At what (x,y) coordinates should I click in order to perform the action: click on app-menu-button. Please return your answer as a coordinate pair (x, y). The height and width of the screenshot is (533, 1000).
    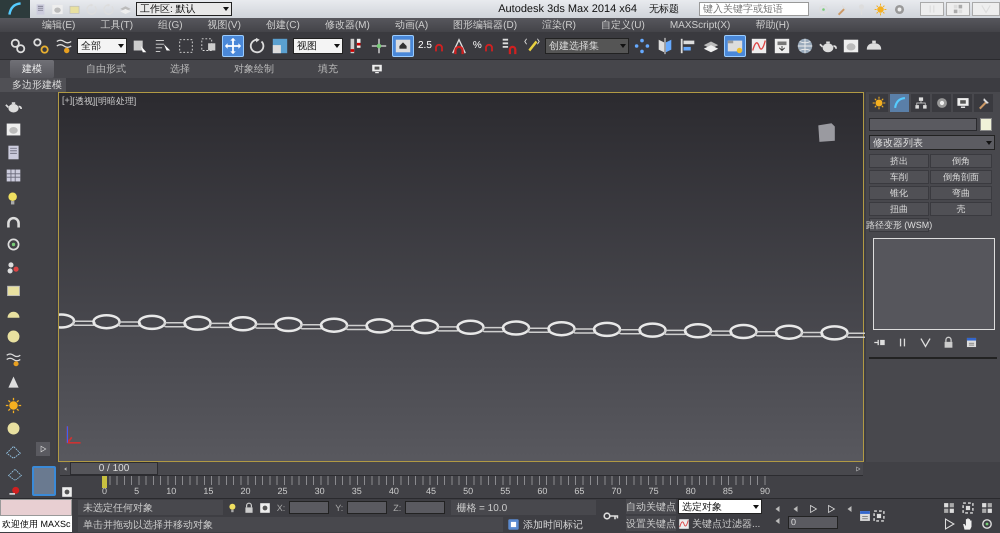
    Looking at the image, I should click on (15, 9).